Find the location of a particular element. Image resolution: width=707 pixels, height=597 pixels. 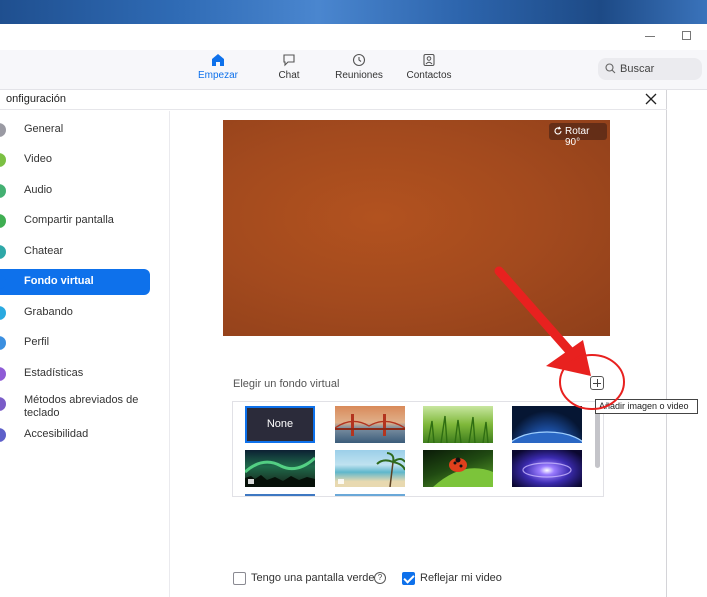

sidebar-item-label: Fondo virtual is located at coordinates (59, 281).